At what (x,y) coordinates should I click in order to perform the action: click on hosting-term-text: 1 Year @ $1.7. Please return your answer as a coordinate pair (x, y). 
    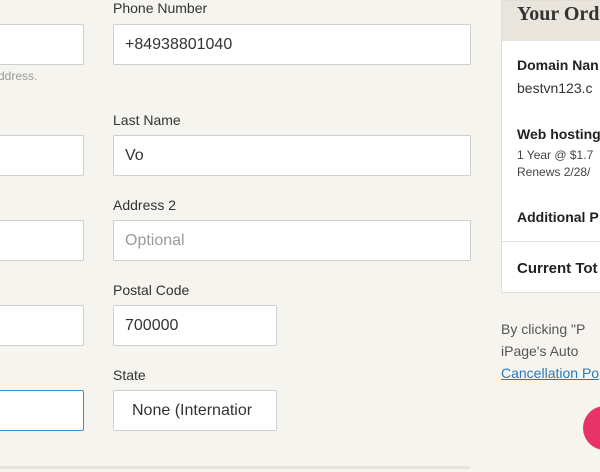
    Looking at the image, I should click on (555, 155).